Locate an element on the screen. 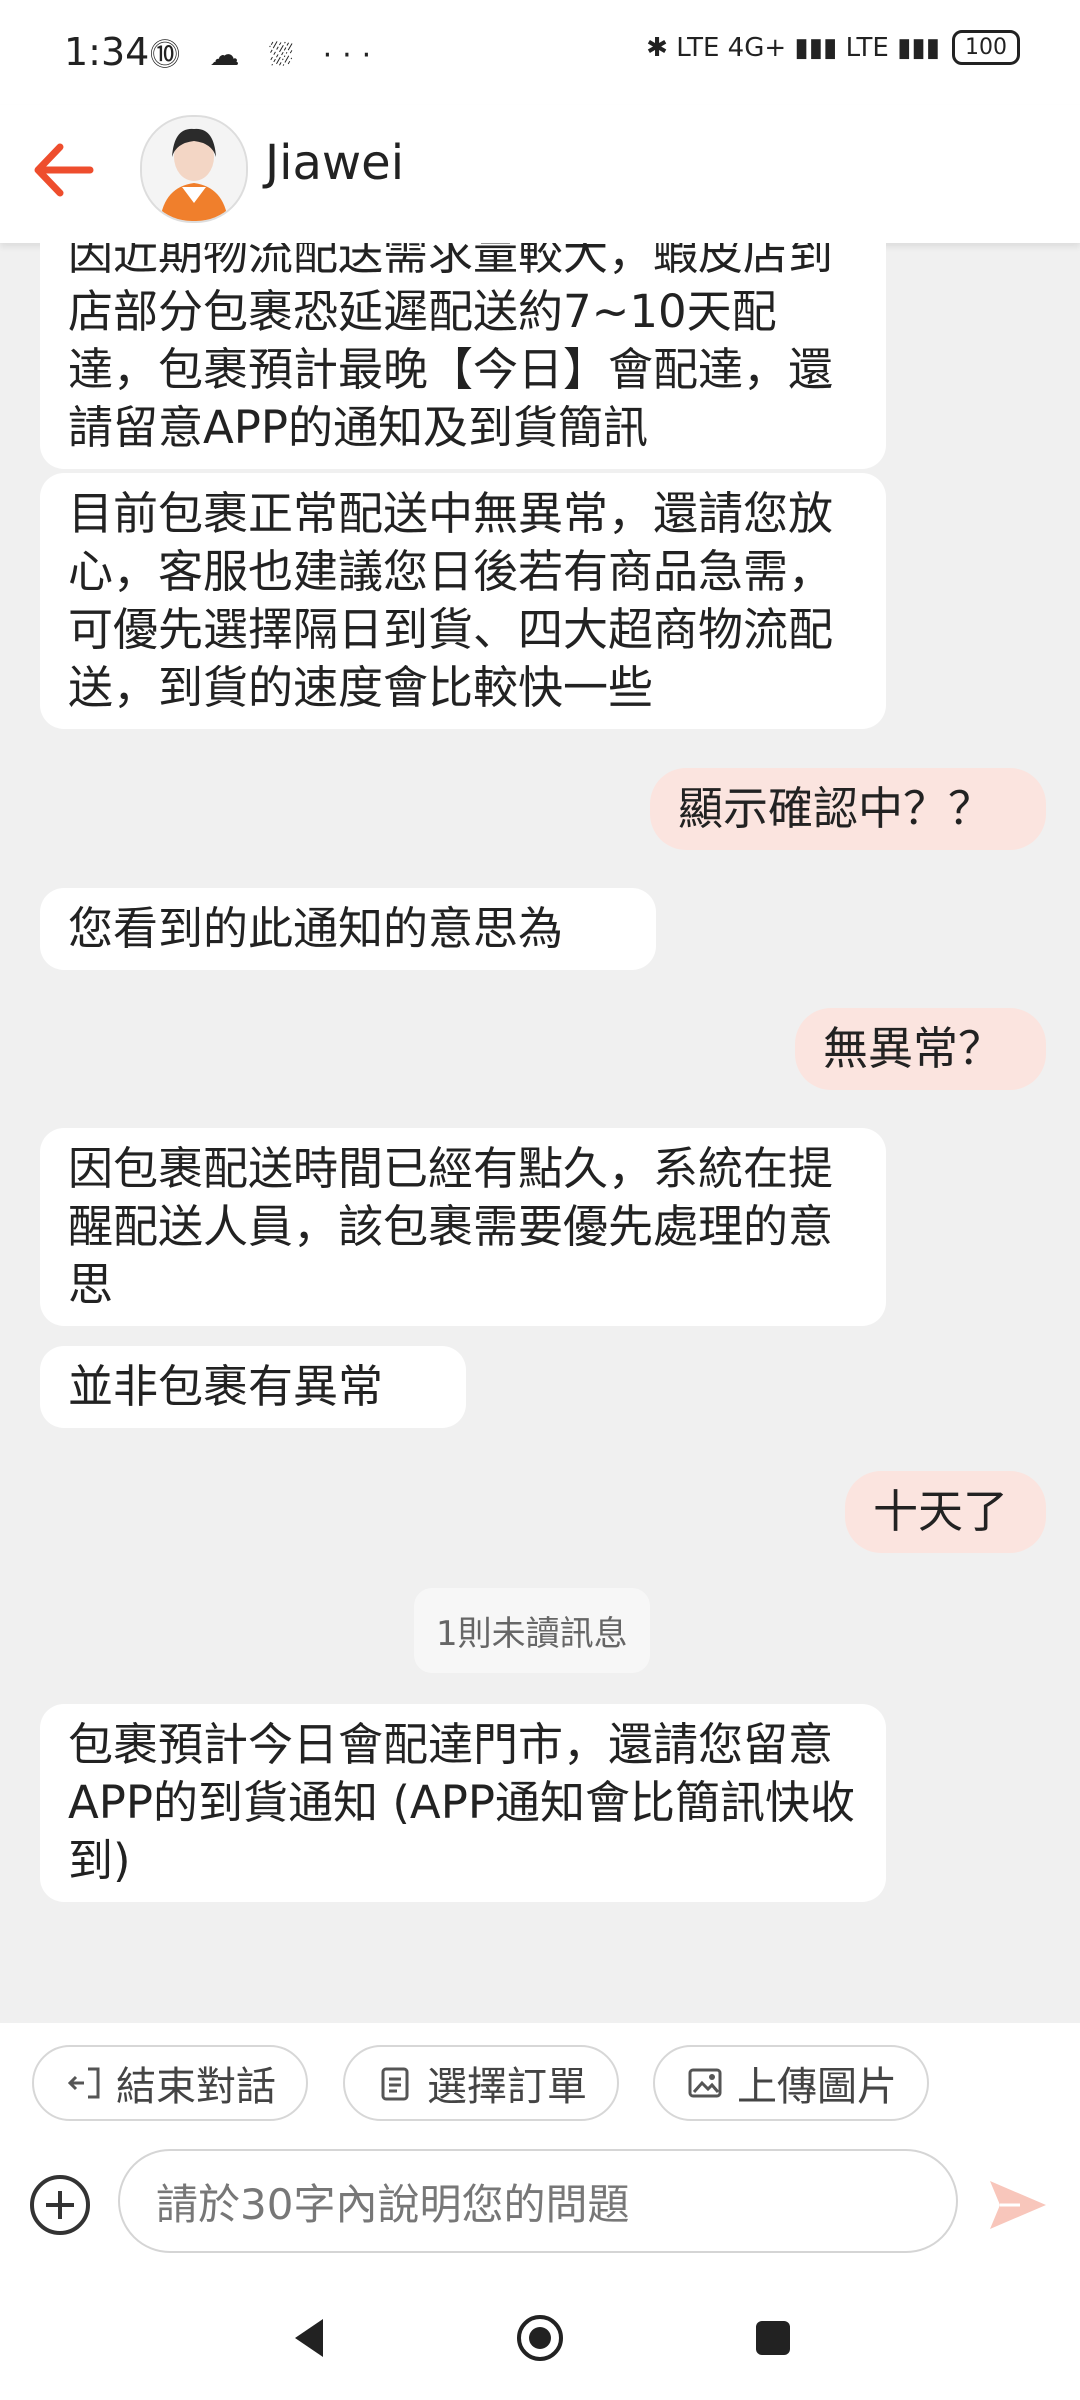  add-icon is located at coordinates (60, 2205).